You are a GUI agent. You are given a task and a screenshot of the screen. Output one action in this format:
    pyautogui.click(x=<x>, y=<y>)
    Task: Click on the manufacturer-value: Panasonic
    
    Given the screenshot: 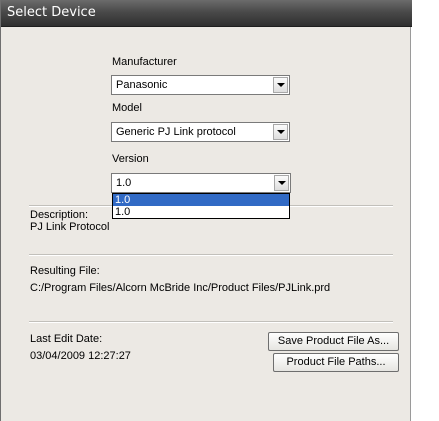 What is the action you would take?
    pyautogui.click(x=142, y=85)
    